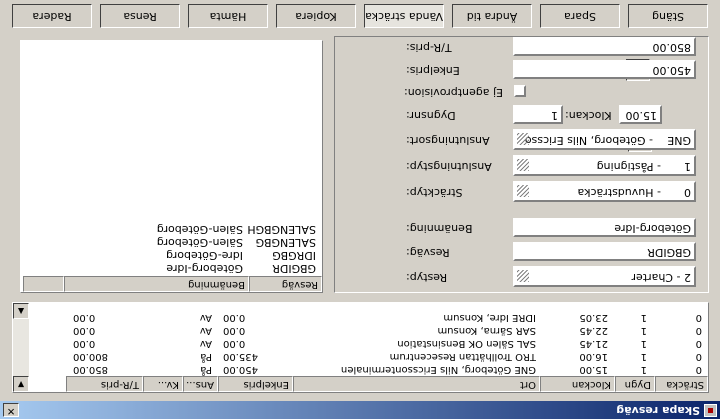 This screenshot has height=419, width=720. Describe the element at coordinates (172, 268) in the screenshot. I see `list-item: GBGIDR Göteborg-Idre` at that location.